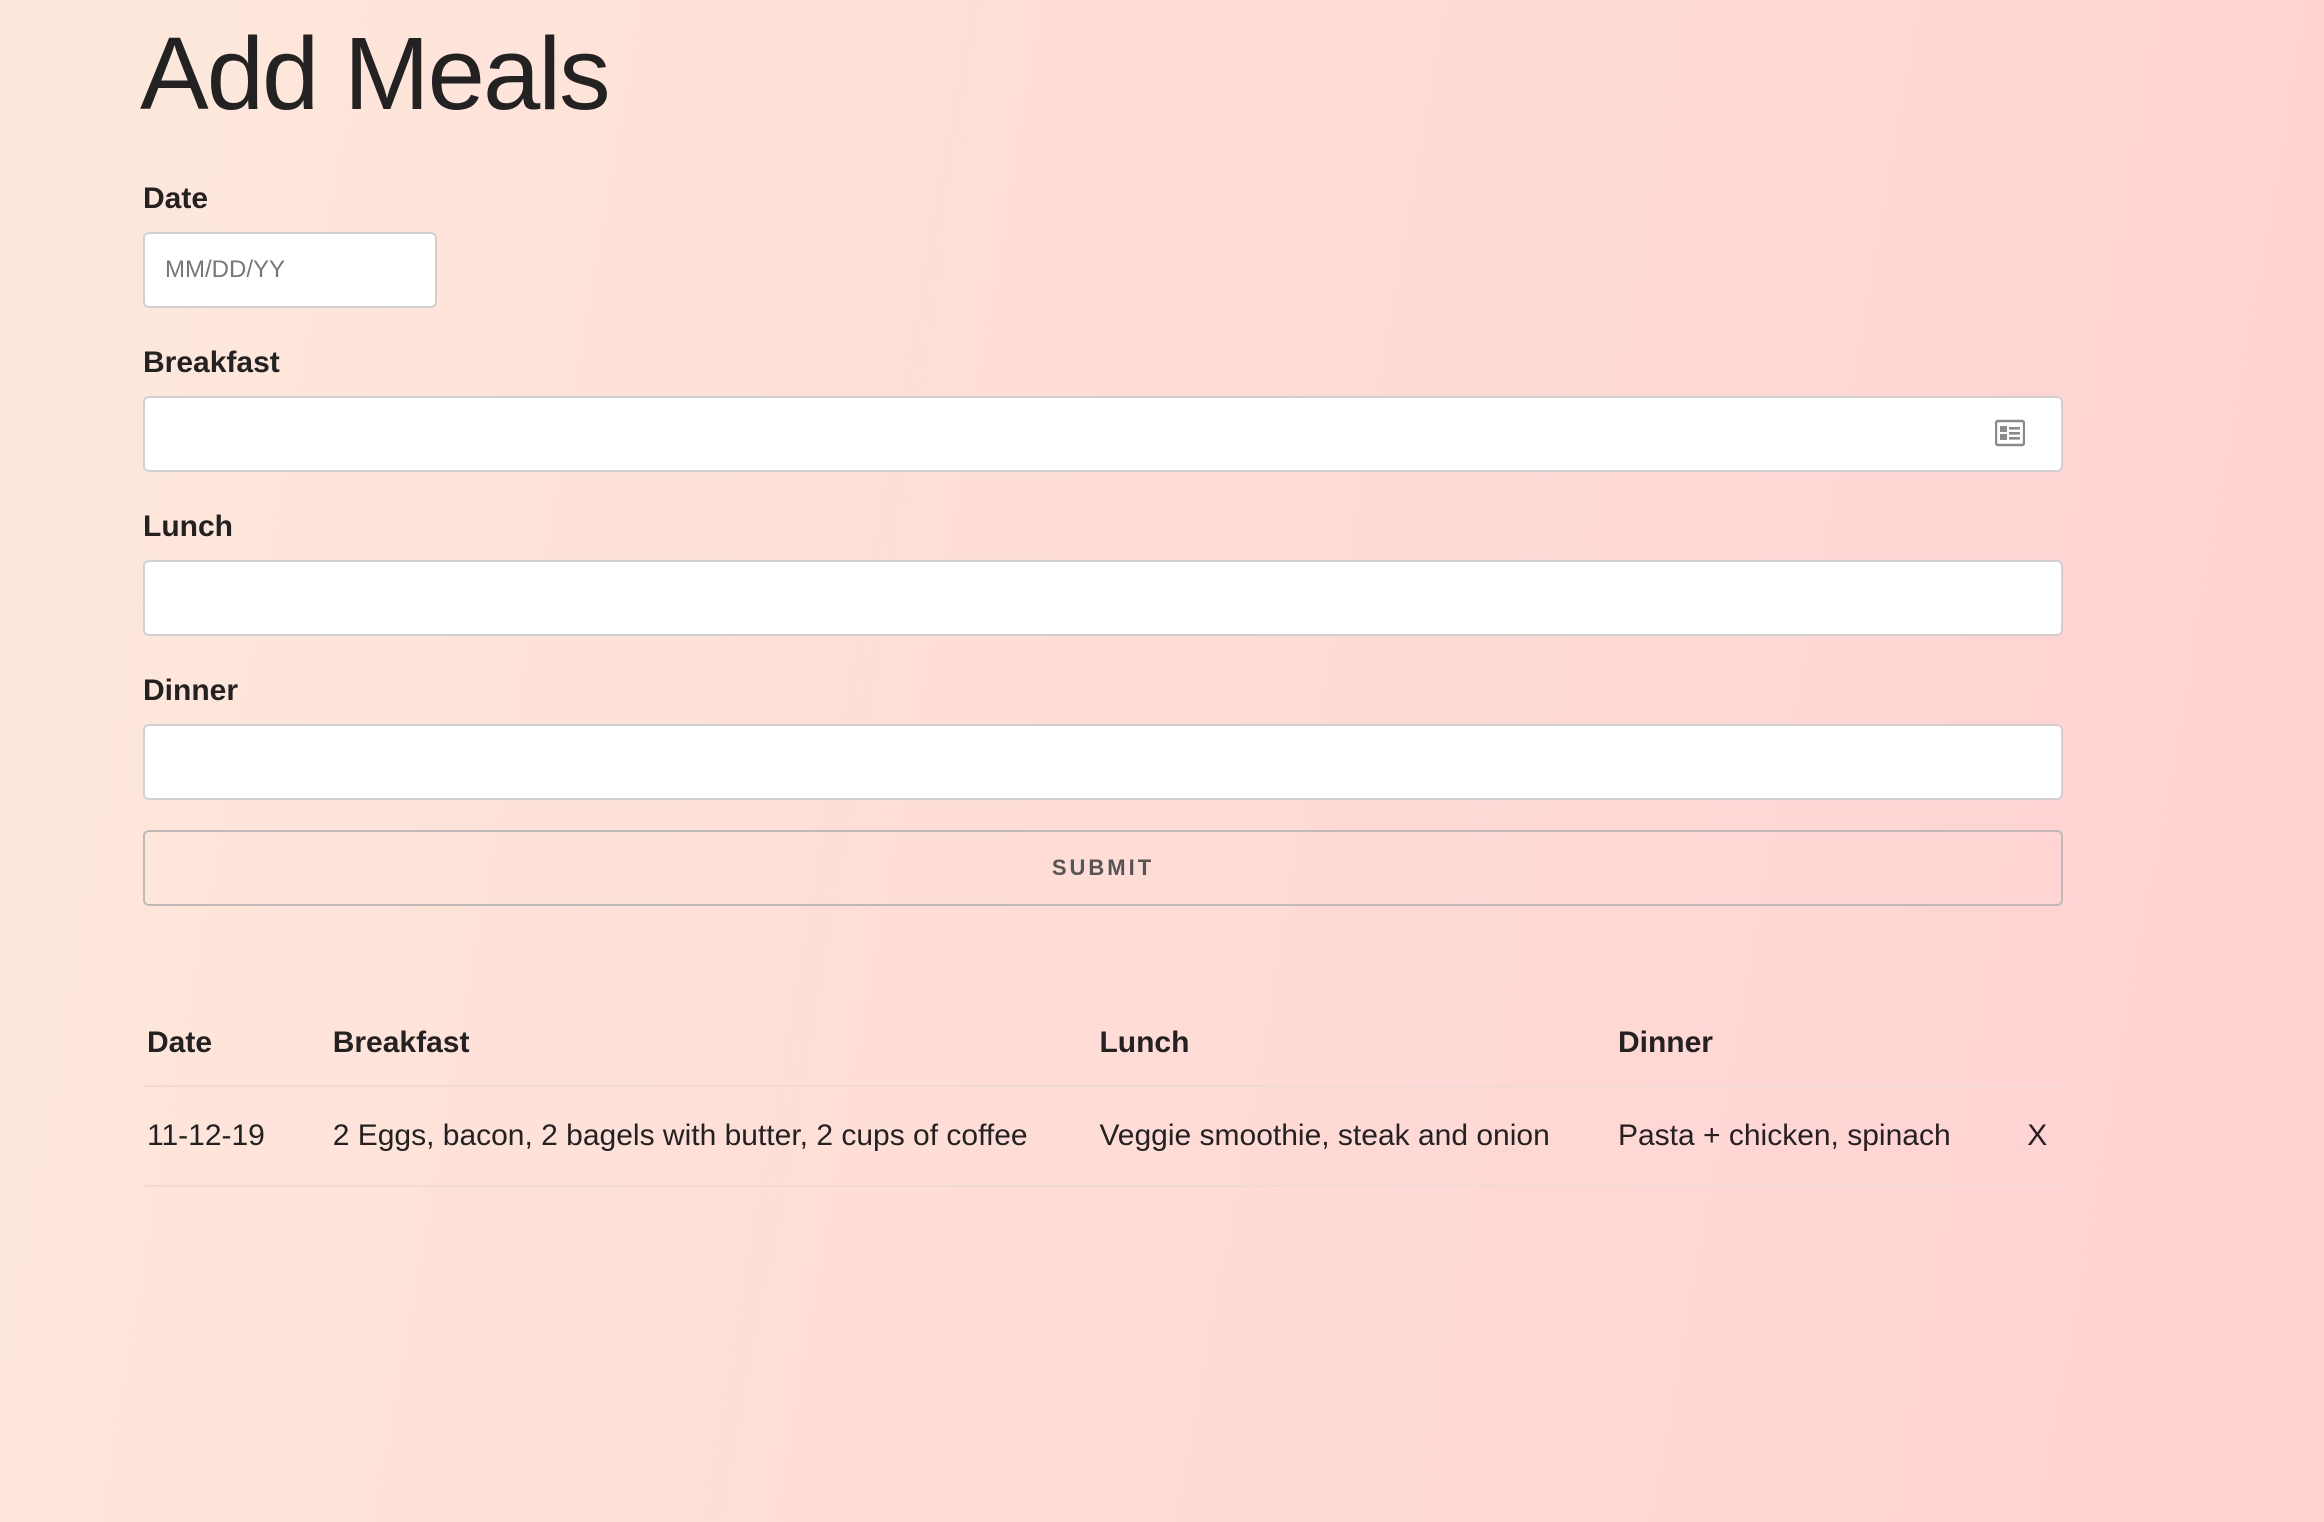 This screenshot has height=1522, width=2324. Describe the element at coordinates (1354, 1136) in the screenshot. I see `cell-lunch: Veggie smoothie, steak and onion` at that location.